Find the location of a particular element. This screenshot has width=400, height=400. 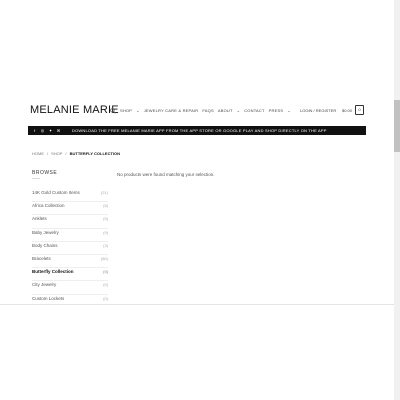

search-icon is located at coordinates (113, 111).